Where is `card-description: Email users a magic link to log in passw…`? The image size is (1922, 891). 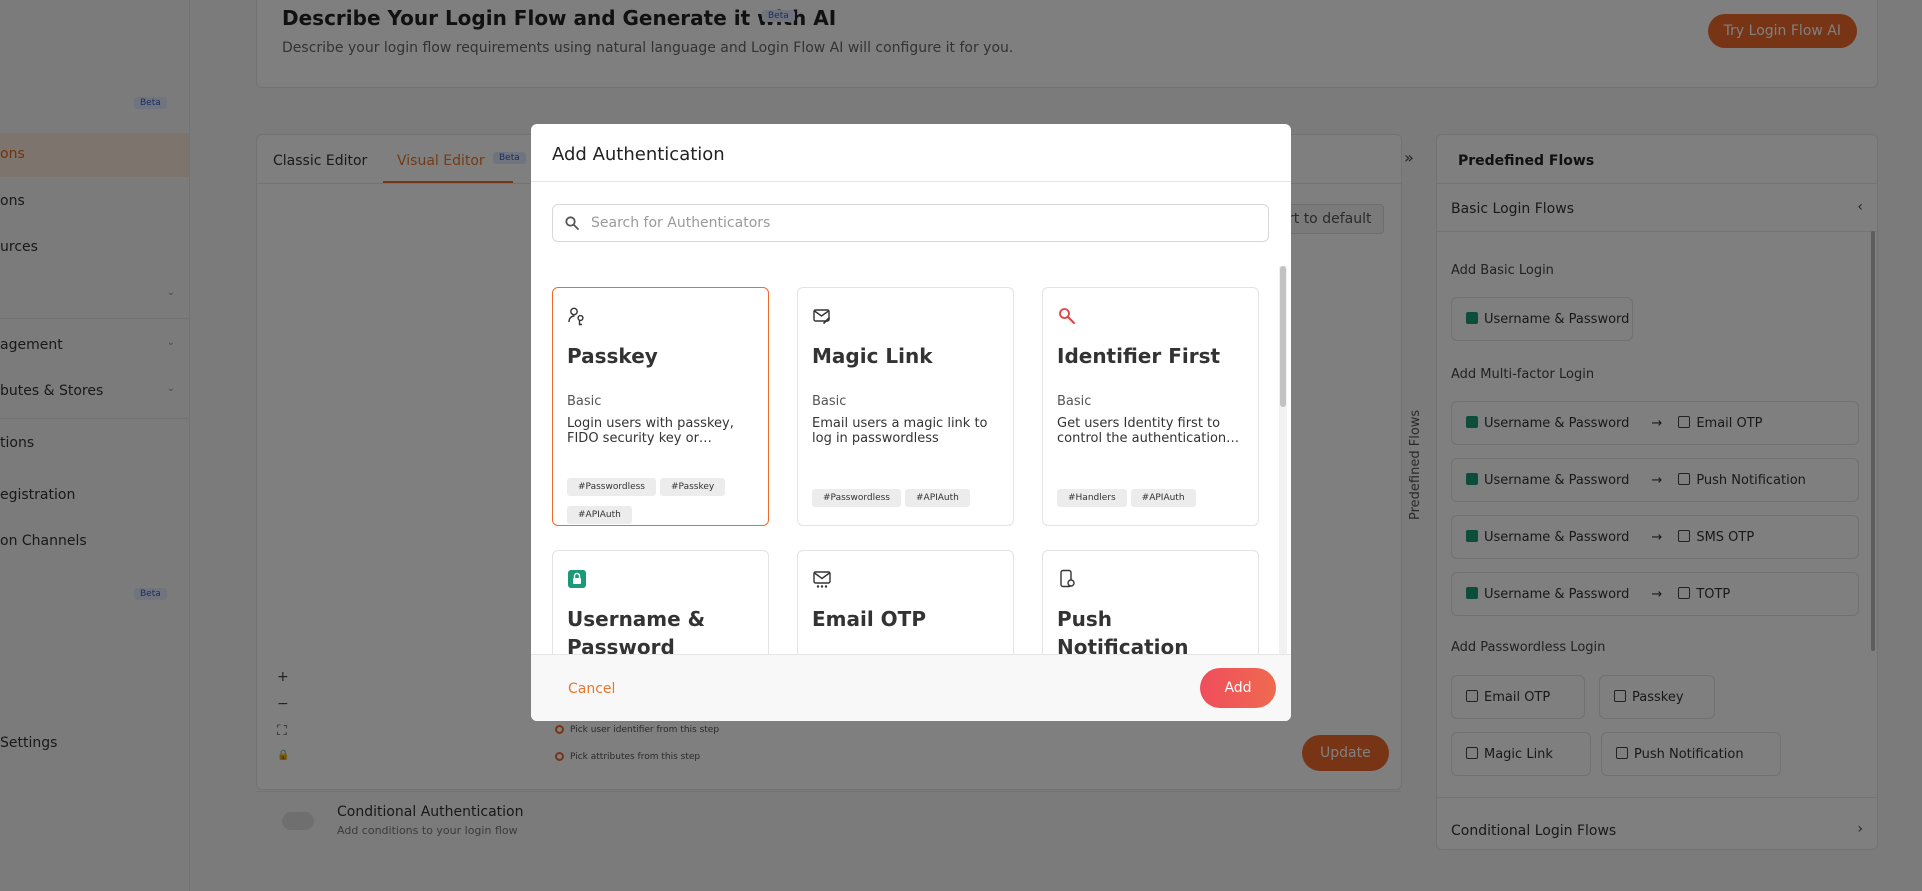
card-description: Email users a magic link to log in passw… is located at coordinates (900, 431).